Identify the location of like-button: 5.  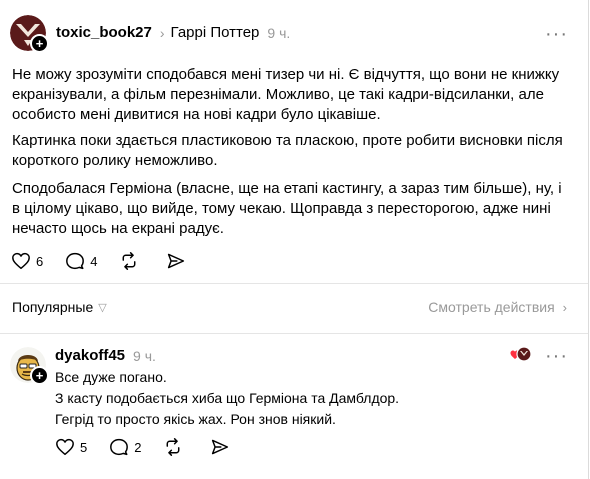
(71, 447).